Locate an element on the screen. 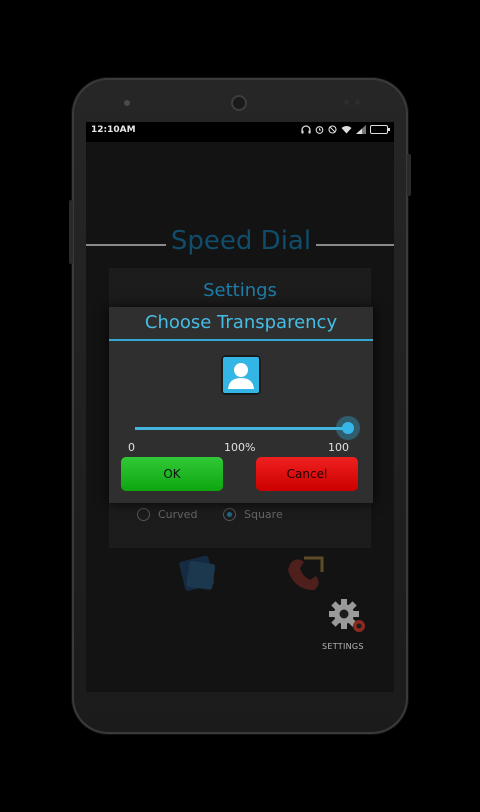  phone-handset-icon is located at coordinates (306, 573).